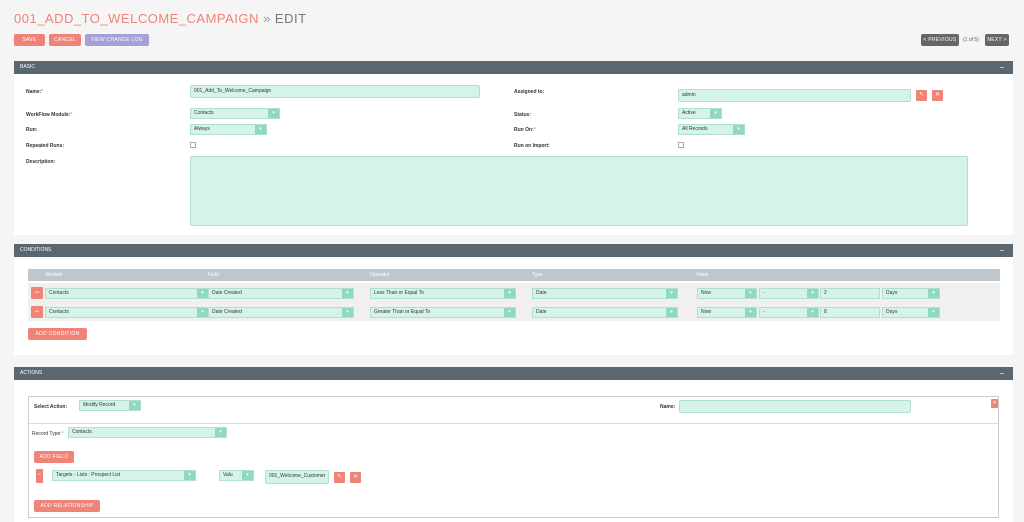 The height and width of the screenshot is (522, 1024). I want to click on conditions-panel-header: CONDITIONS −, so click(513, 250).